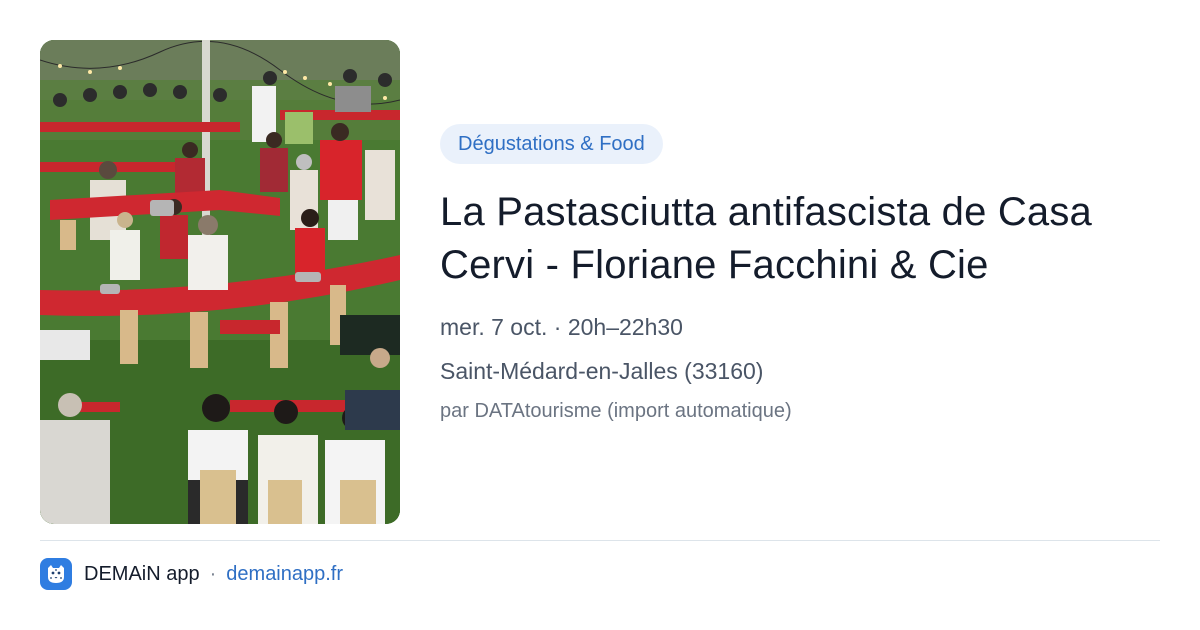  Describe the element at coordinates (602, 371) in the screenshot. I see `event-location: Saint-Médard-en-Jalles (33160)` at that location.